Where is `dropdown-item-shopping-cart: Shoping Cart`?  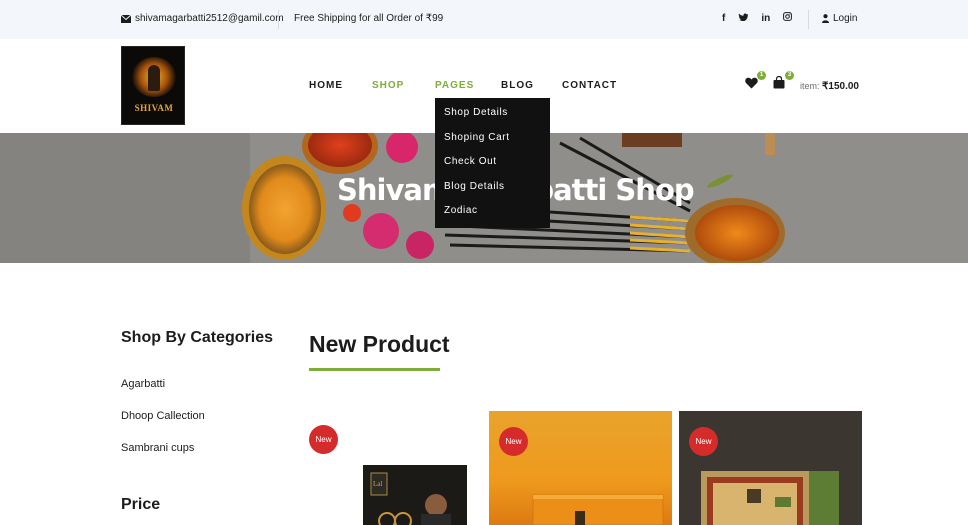 dropdown-item-shopping-cart: Shoping Cart is located at coordinates (477, 137).